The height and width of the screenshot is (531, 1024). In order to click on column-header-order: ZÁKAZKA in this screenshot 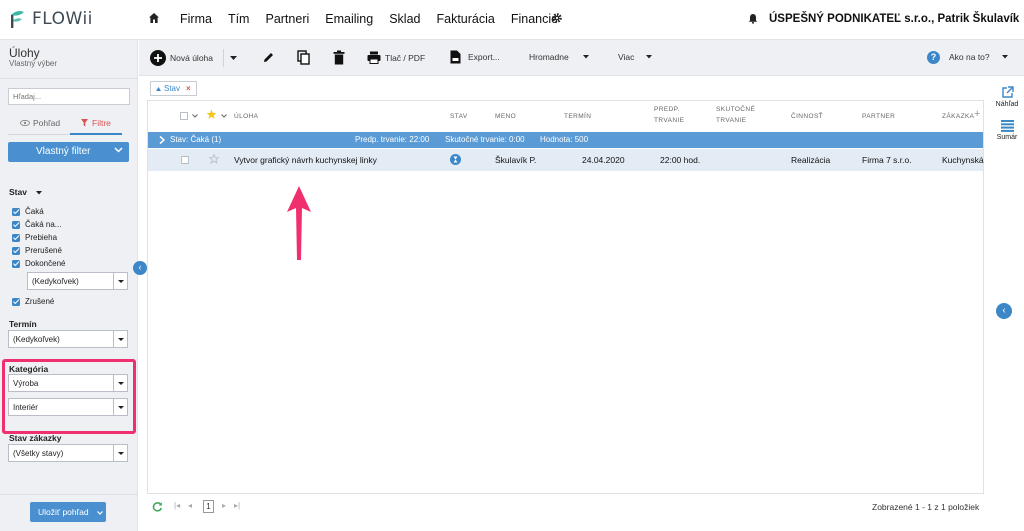, I will do `click(958, 116)`.